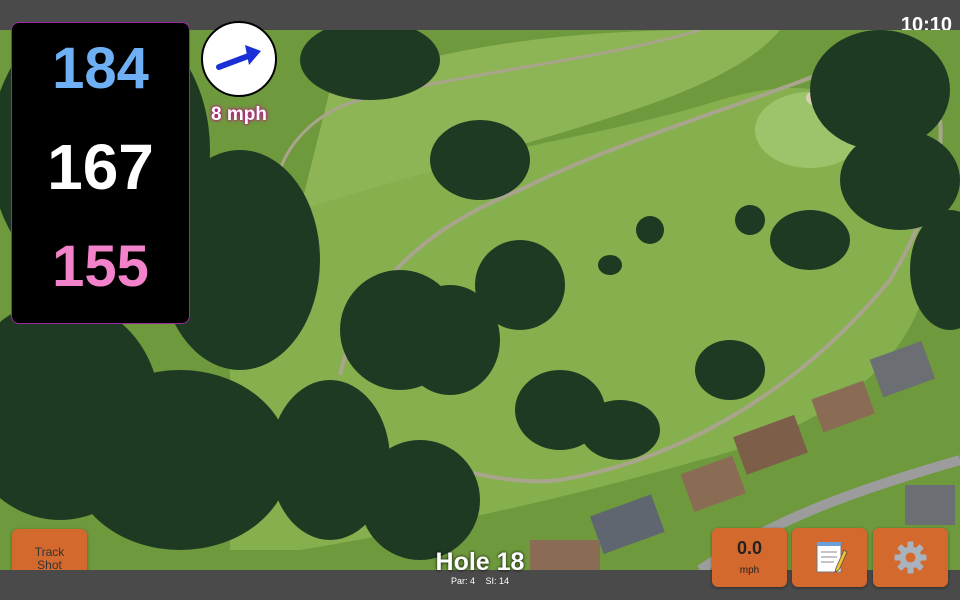 The height and width of the screenshot is (600, 960). I want to click on speed-value: 0.0, so click(749, 548).